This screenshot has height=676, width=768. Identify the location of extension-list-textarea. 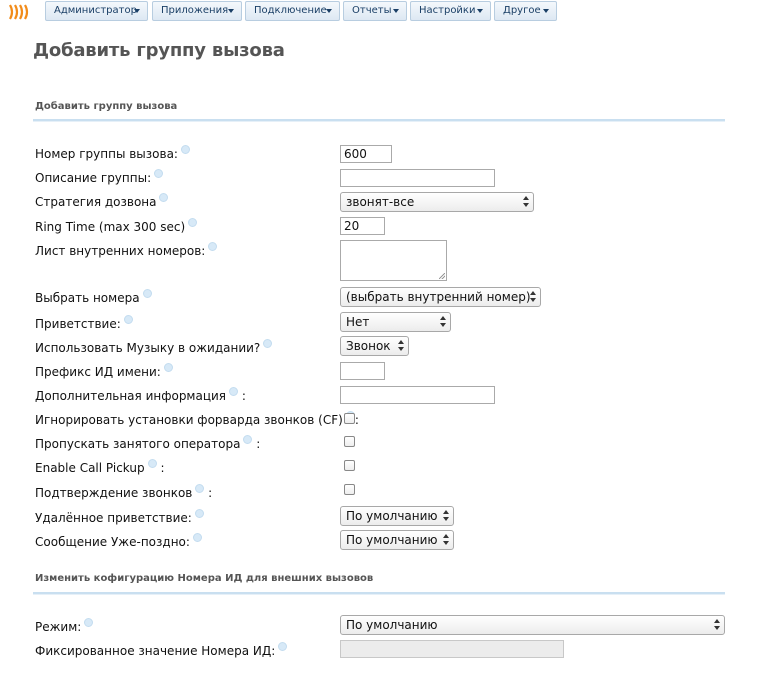
(393, 260).